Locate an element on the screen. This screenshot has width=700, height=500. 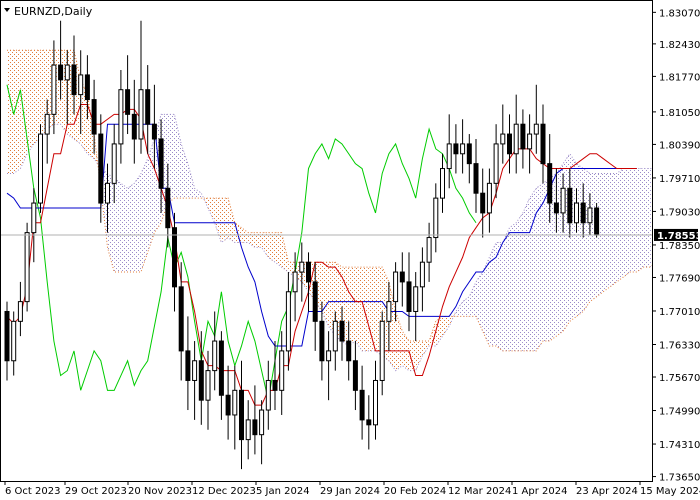
x-tick-label: 29 Jan 2024 is located at coordinates (350, 491).